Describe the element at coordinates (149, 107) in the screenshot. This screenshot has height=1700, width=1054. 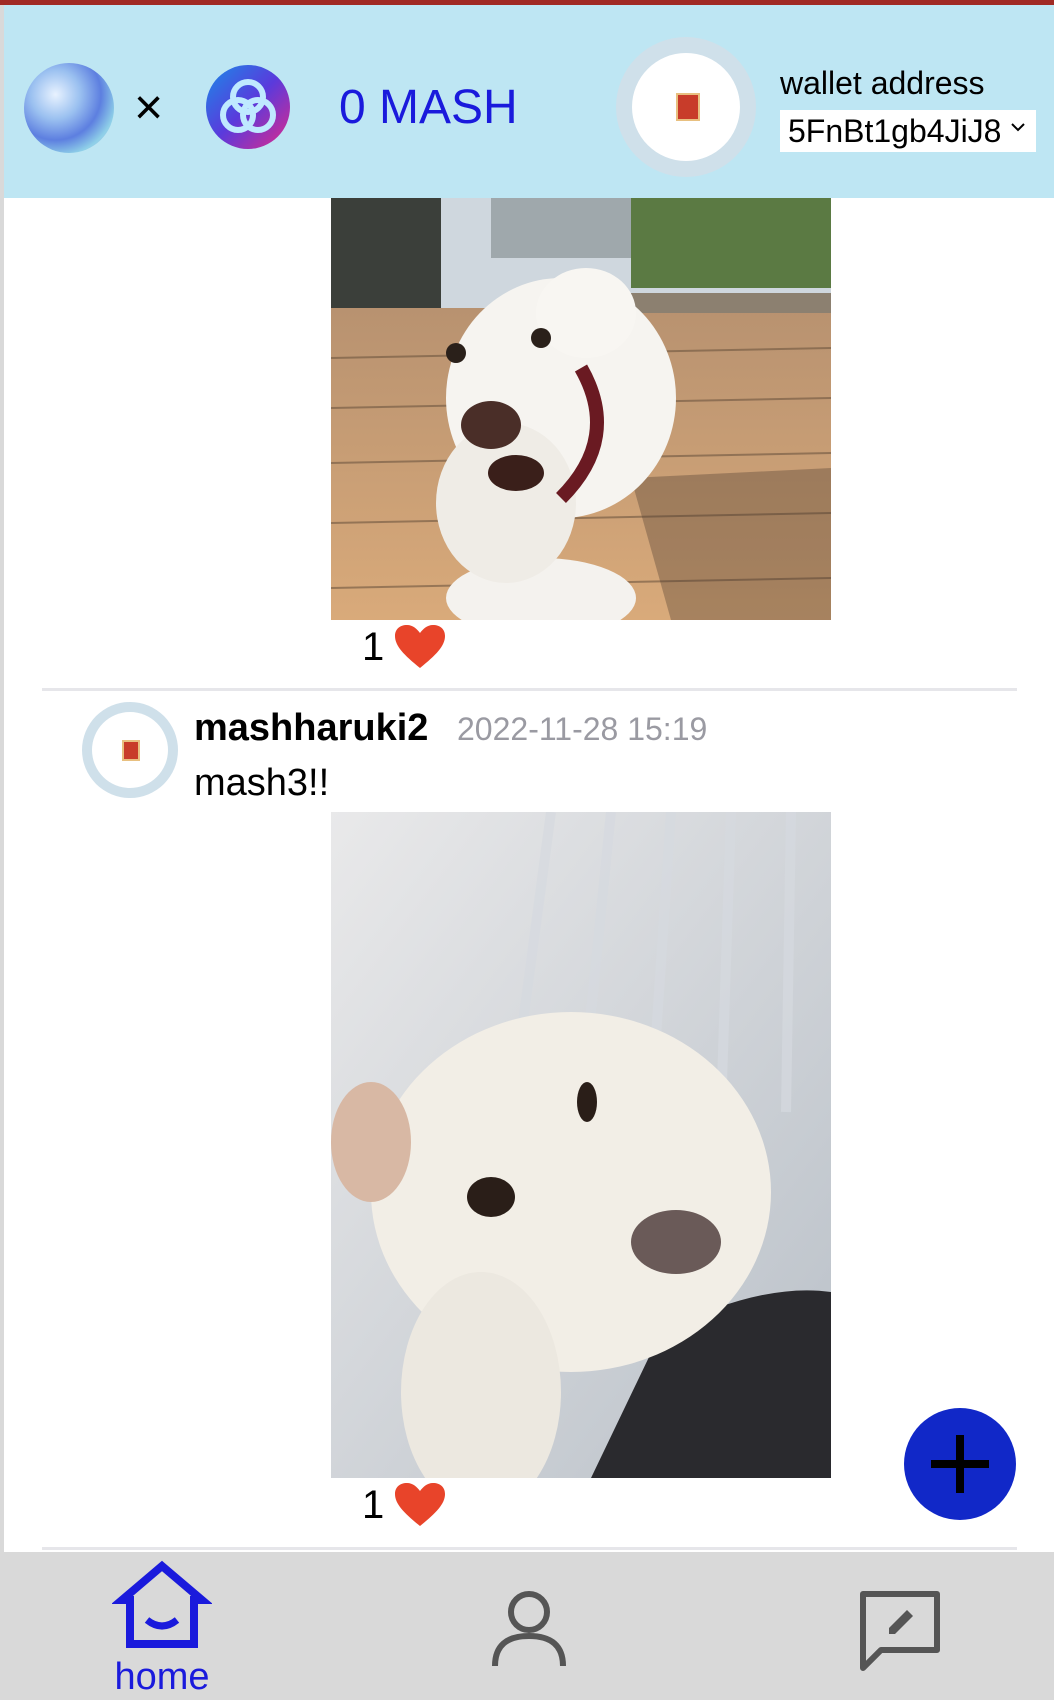
I see `cross-symbol: ×` at that location.